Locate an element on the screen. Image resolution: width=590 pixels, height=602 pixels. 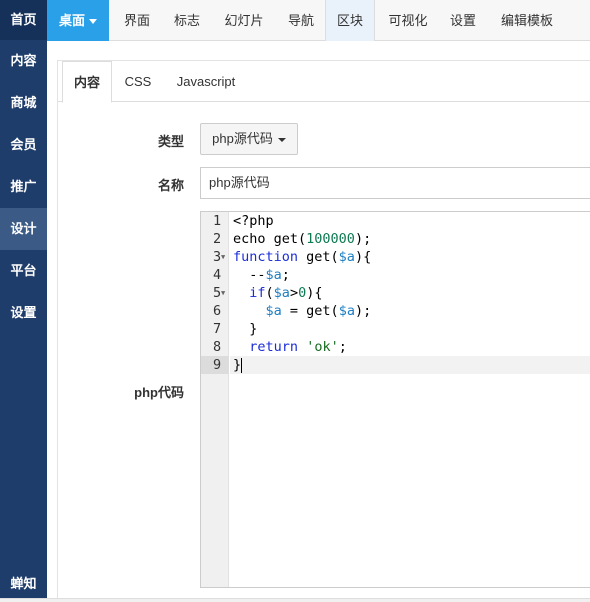
top-nav: 桌面 界面 标志 幻灯片 导航 区块 可视化 设置 编辑模板 is located at coordinates (318, 20).